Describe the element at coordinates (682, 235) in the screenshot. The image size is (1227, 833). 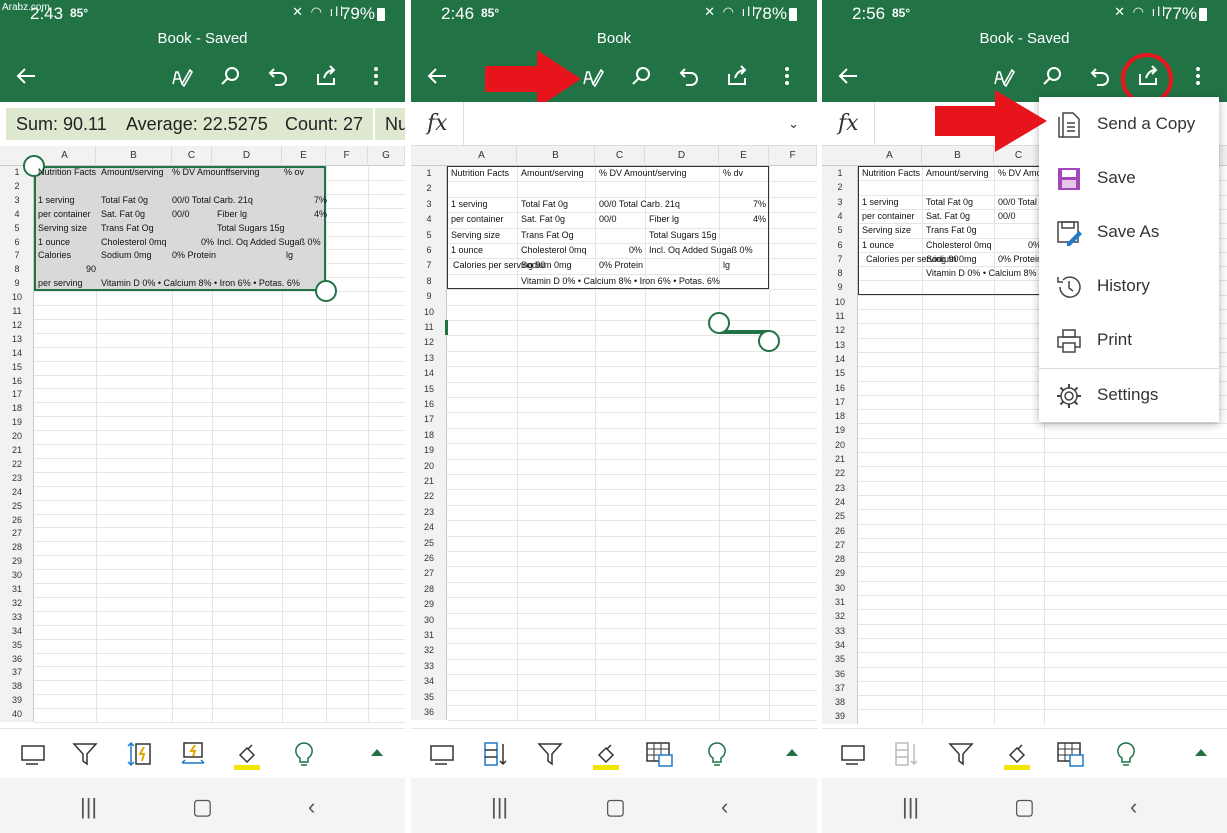
I see `cell: Total Sugars 15g` at that location.